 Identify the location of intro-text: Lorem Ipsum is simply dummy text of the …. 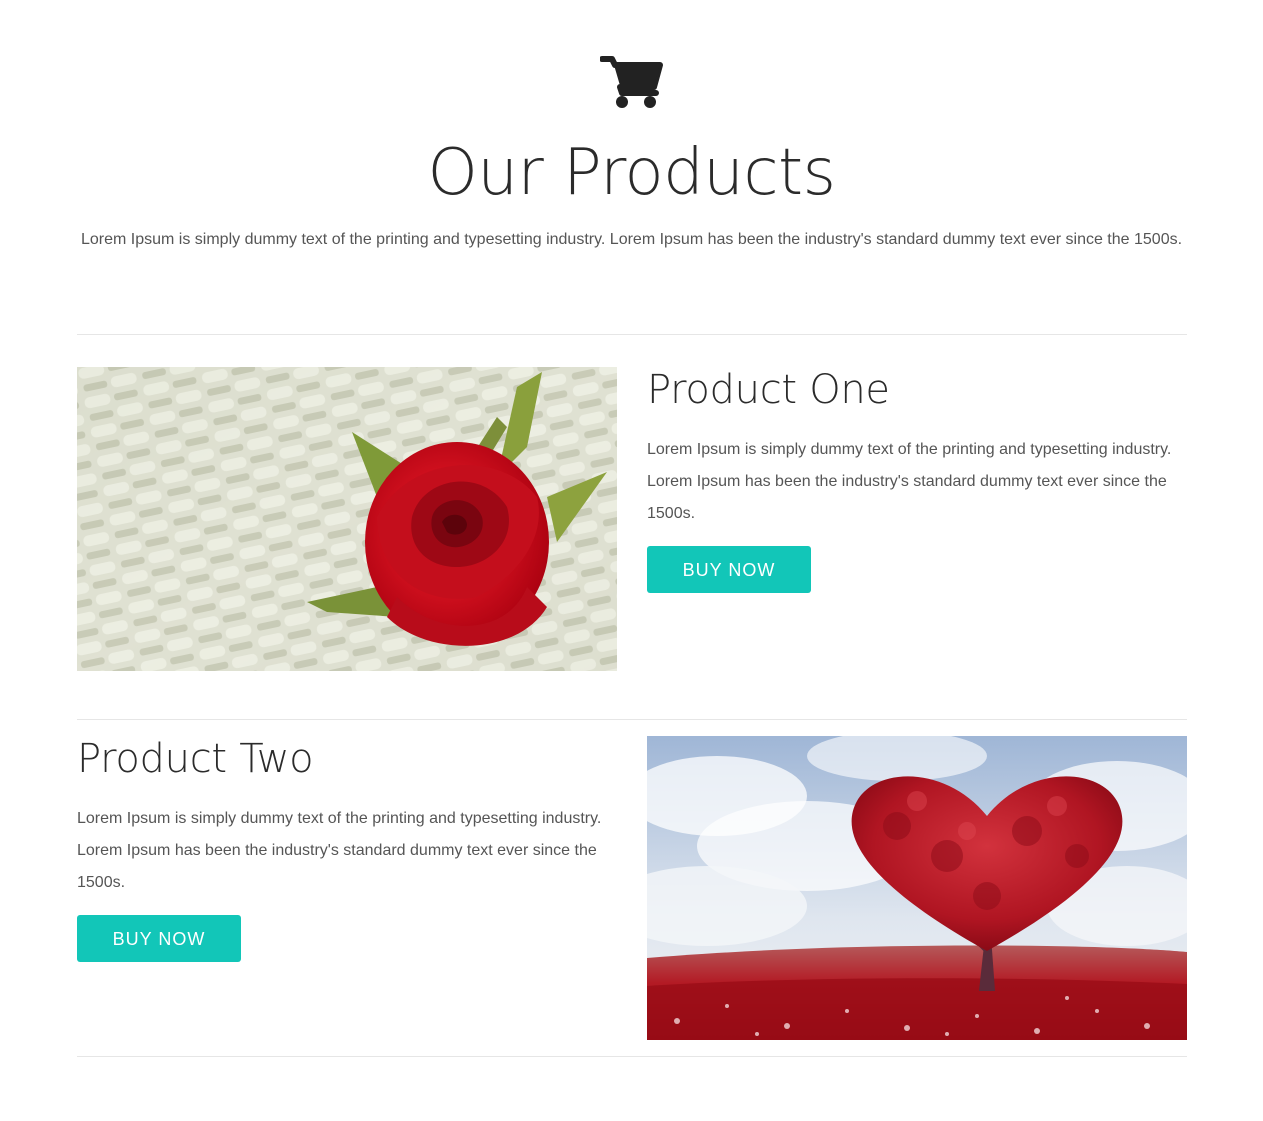
(631, 239).